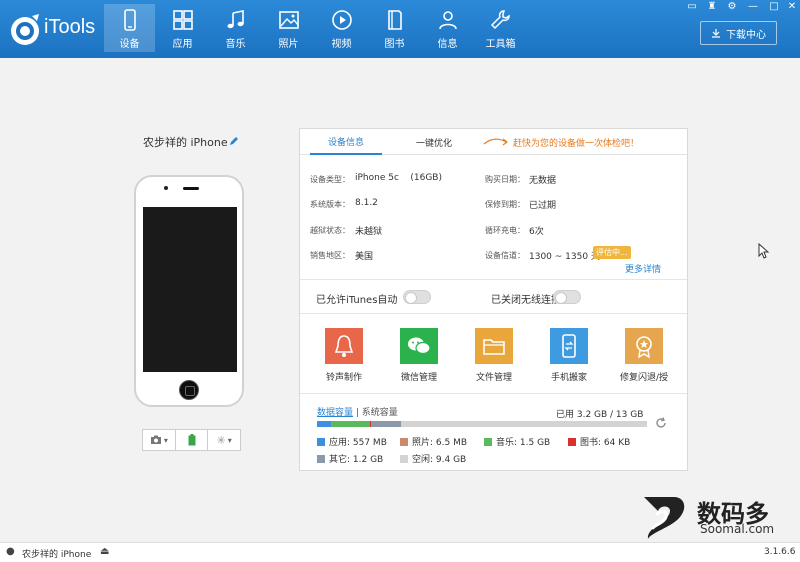  Describe the element at coordinates (394, 44) in the screenshot. I see `nav-label: 图书` at that location.